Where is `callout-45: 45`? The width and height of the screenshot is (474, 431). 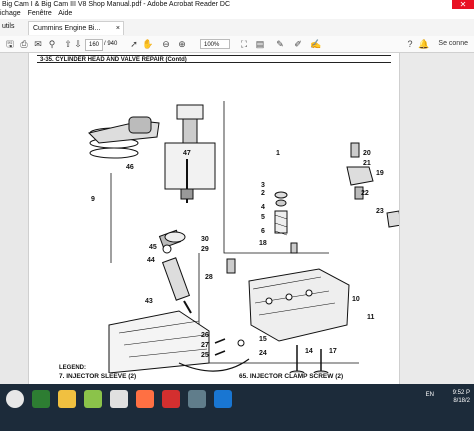
callout-45: 45 is located at coordinates (153, 247).